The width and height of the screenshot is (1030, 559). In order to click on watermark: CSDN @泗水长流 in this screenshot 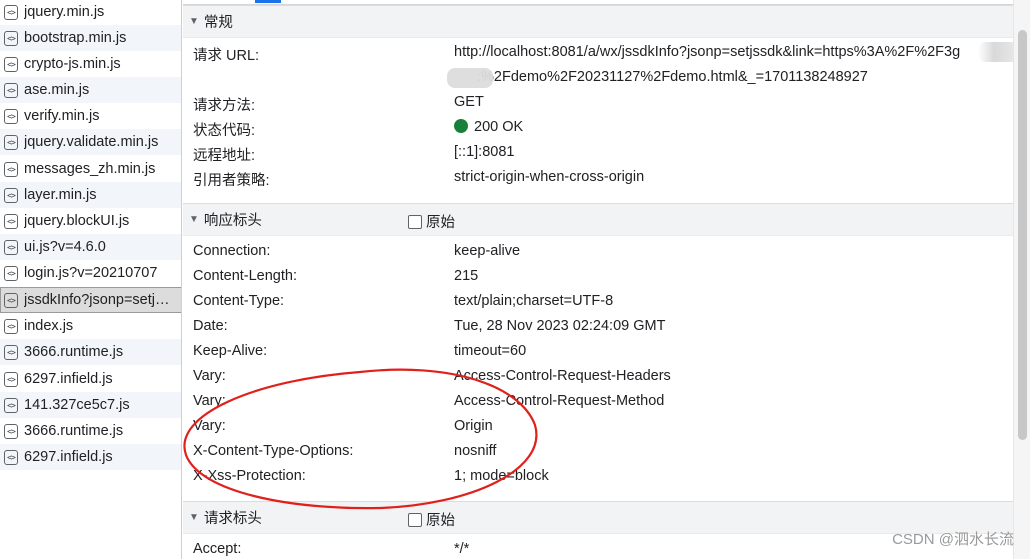, I will do `click(953, 539)`.